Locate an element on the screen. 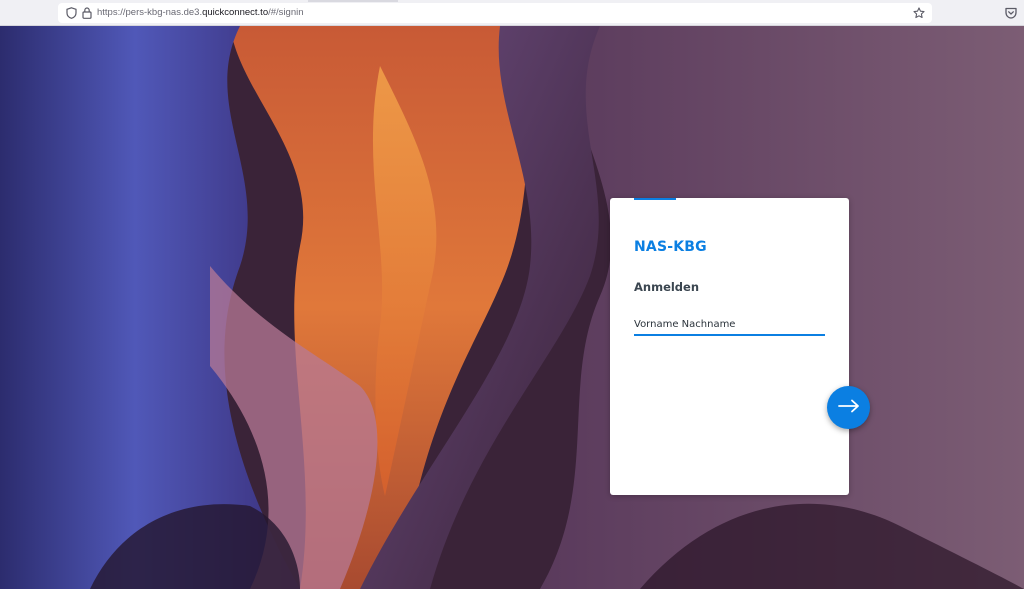 Image resolution: width=1024 pixels, height=589 pixels. card-accent-bar is located at coordinates (655, 199).